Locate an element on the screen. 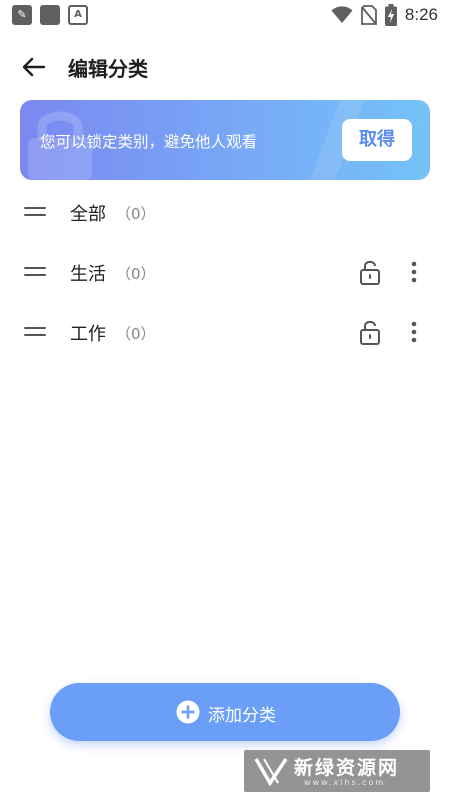 The image size is (450, 800). site-watermark: 新绿资源网 www.xlhs.com is located at coordinates (337, 771).